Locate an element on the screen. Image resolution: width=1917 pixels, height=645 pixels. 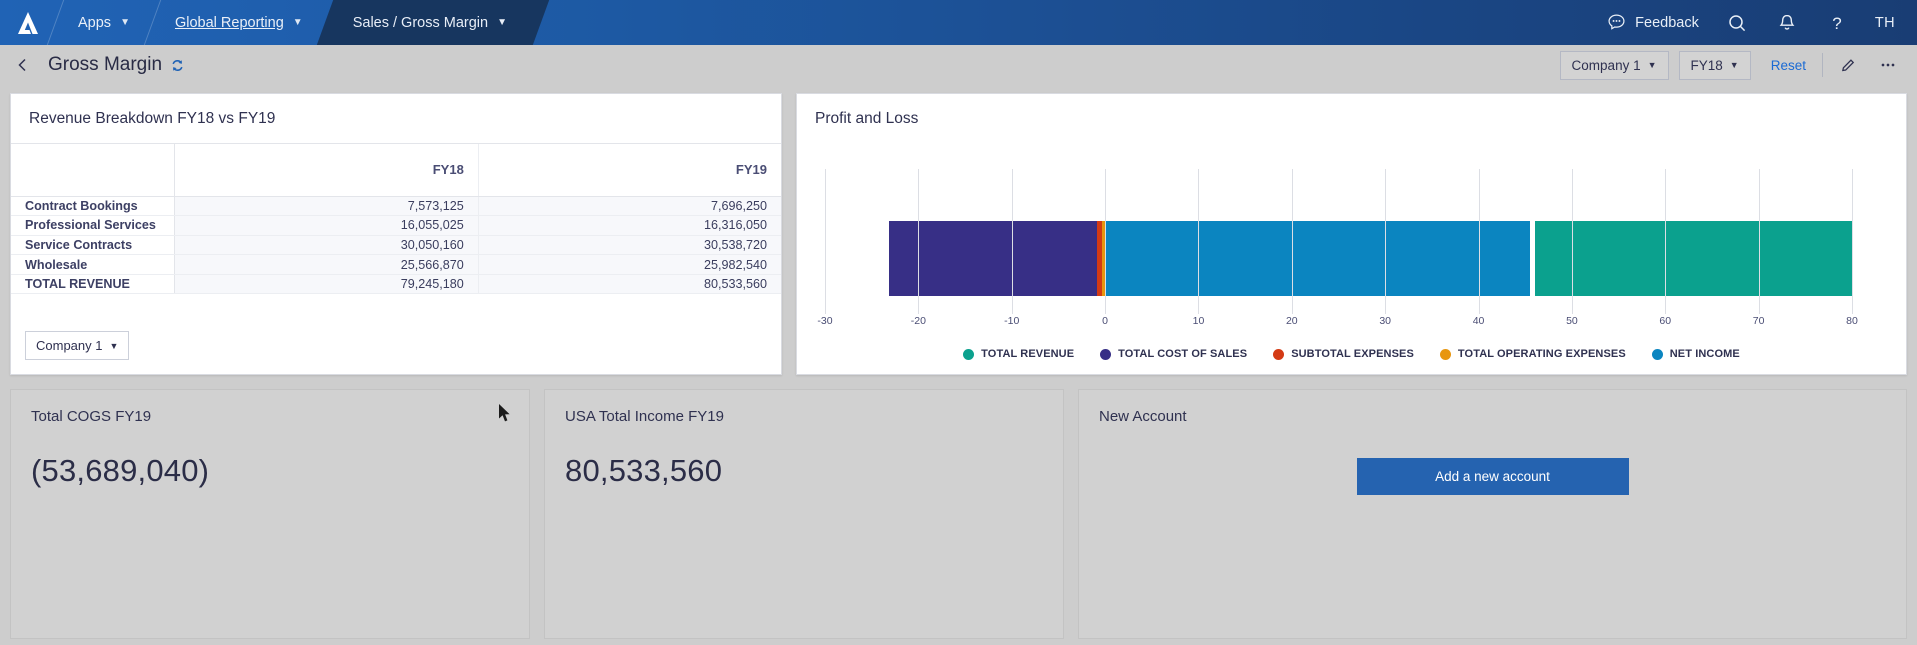
legend-label: TOTAL COST OF SALES is located at coordinates (1183, 354).